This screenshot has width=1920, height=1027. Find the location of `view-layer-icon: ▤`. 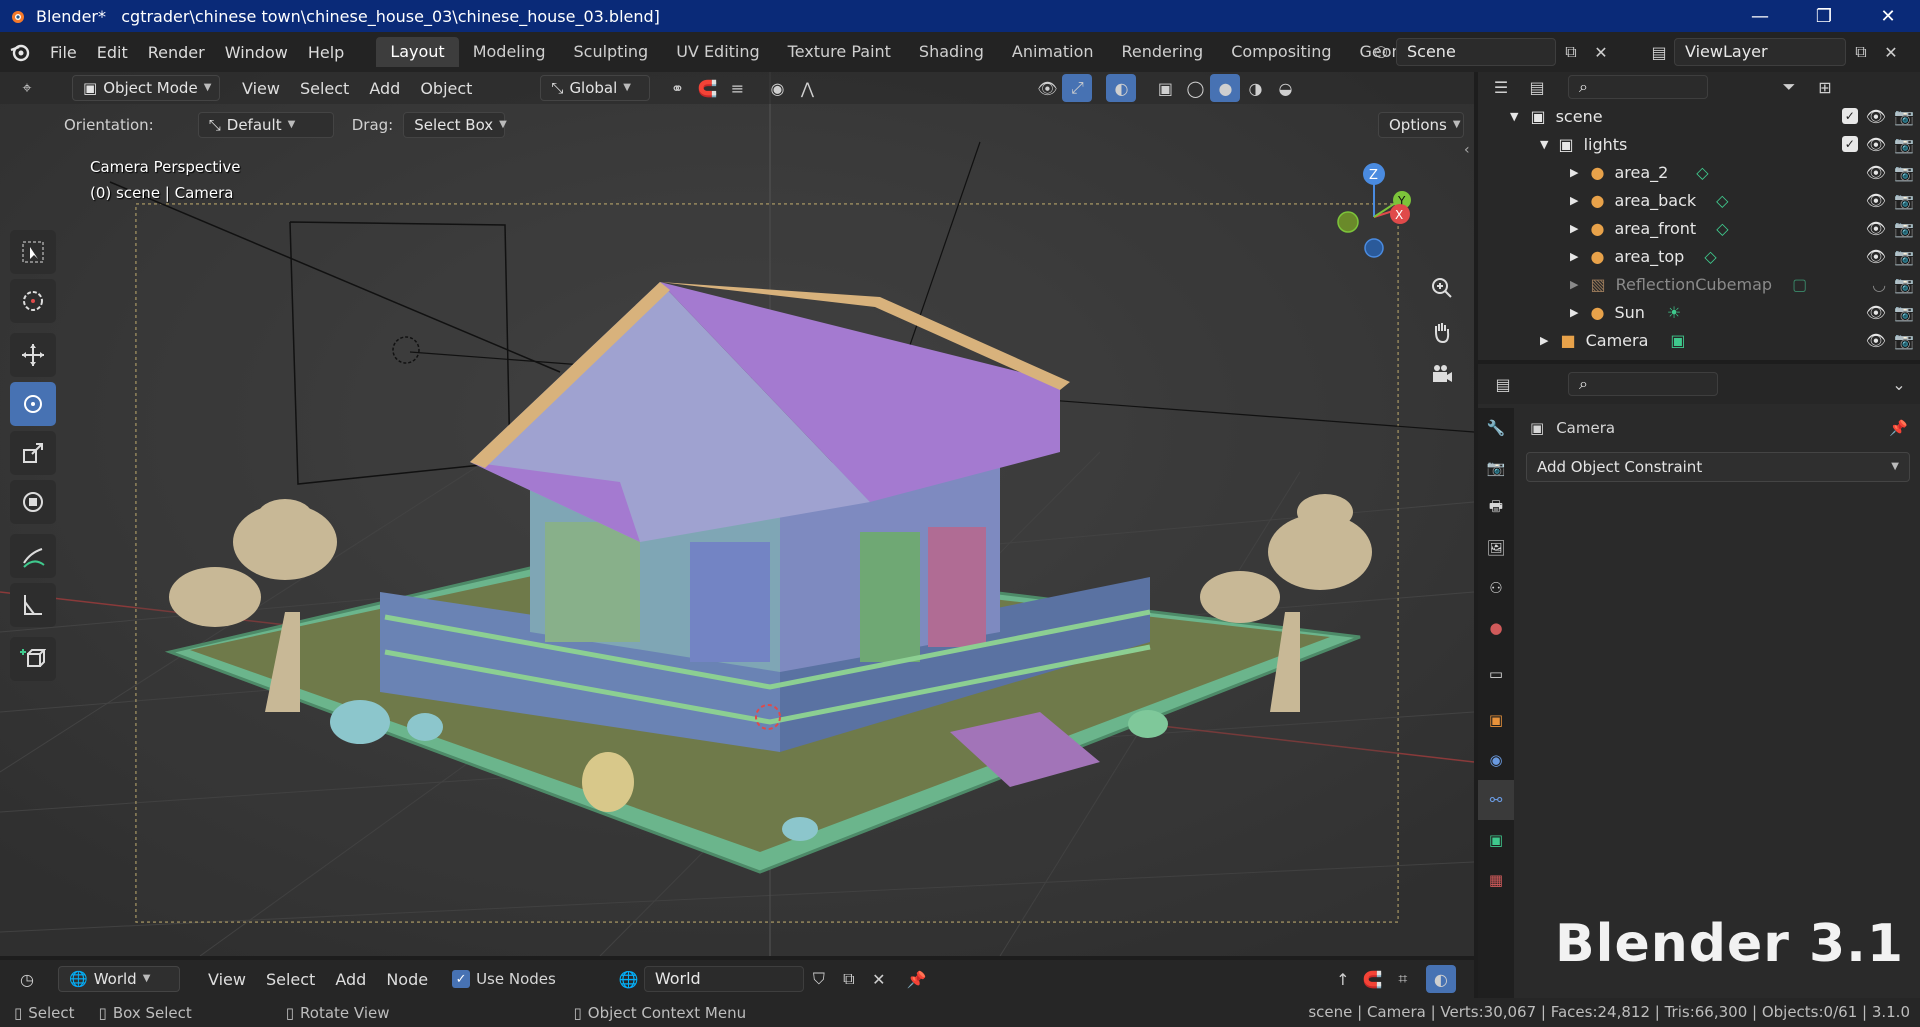

view-layer-icon: ▤ is located at coordinates (1659, 52).